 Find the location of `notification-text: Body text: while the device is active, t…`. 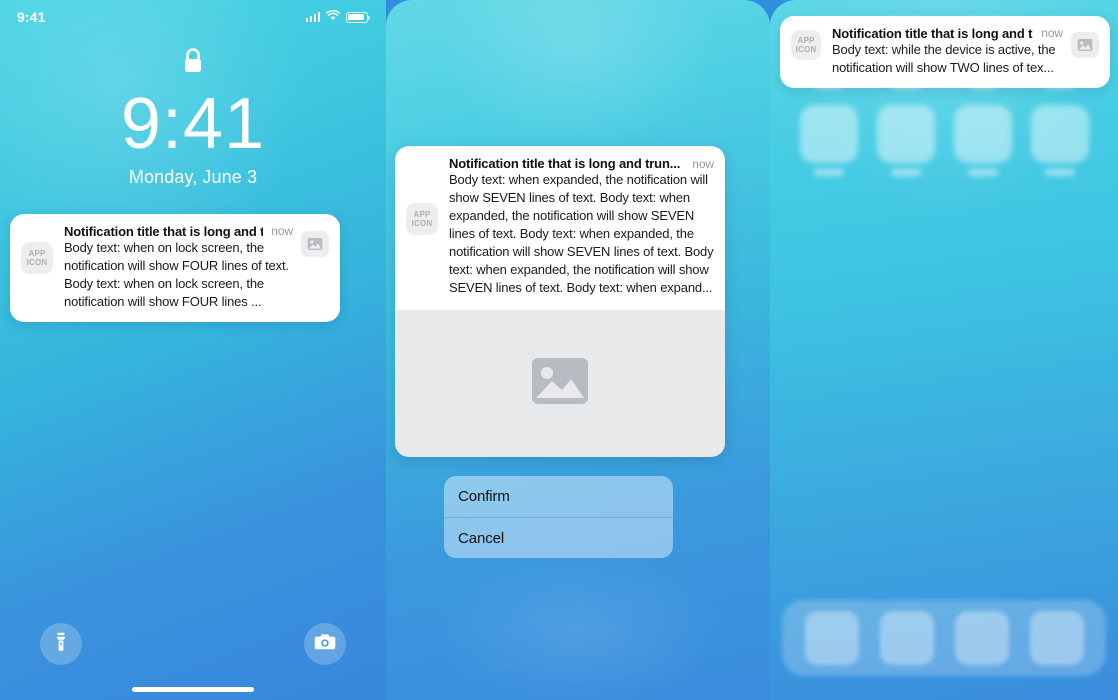

notification-text: Body text: while the device is active, t… is located at coordinates (944, 59).